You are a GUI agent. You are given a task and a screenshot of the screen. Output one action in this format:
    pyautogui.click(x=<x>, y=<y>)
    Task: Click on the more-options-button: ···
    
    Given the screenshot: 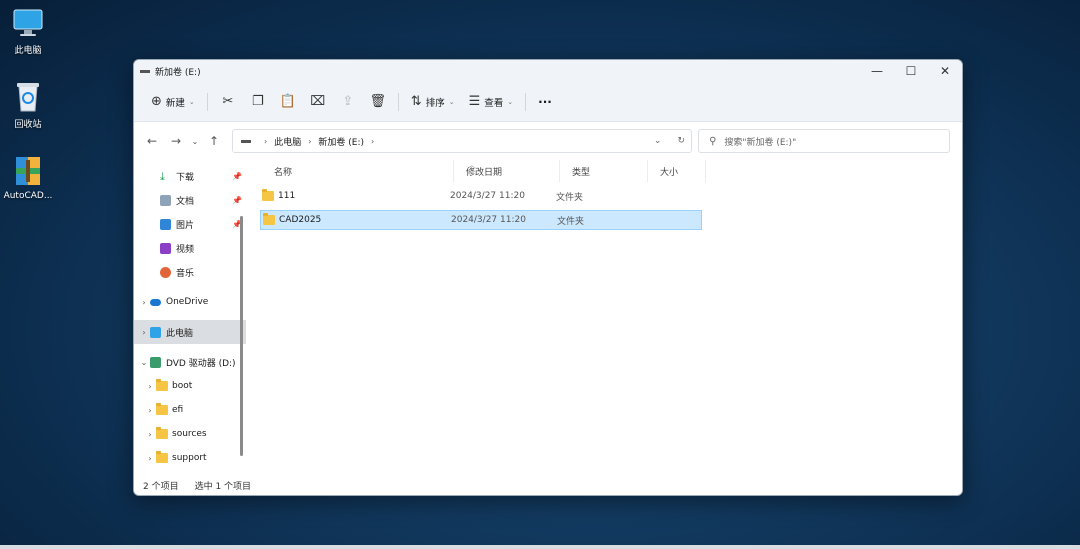 What is the action you would take?
    pyautogui.click(x=545, y=102)
    